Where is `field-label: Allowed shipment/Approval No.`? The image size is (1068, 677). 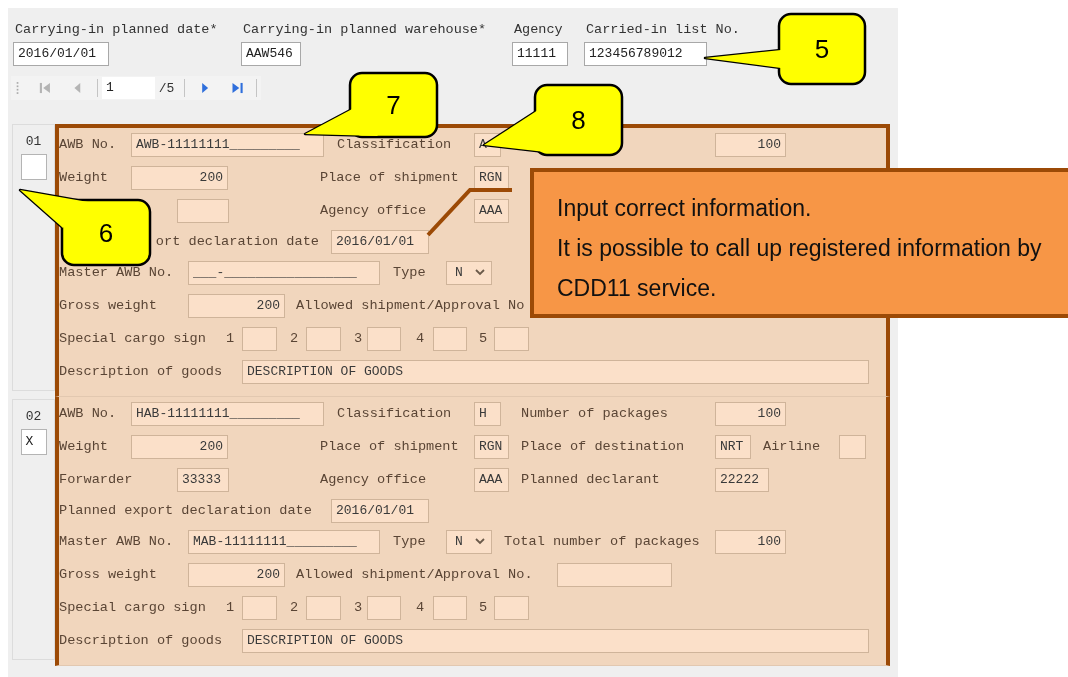
field-label: Allowed shipment/Approval No. is located at coordinates (415, 574).